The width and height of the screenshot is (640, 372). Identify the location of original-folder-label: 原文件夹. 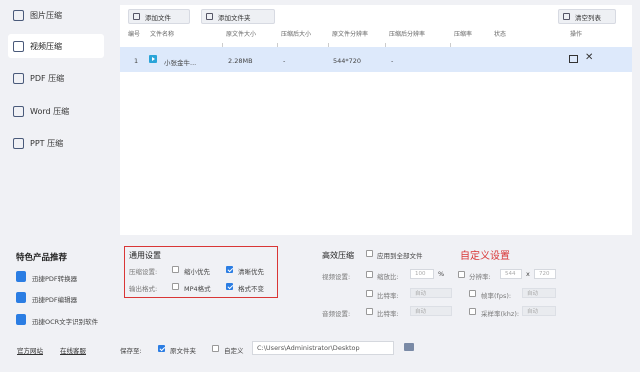
(183, 351).